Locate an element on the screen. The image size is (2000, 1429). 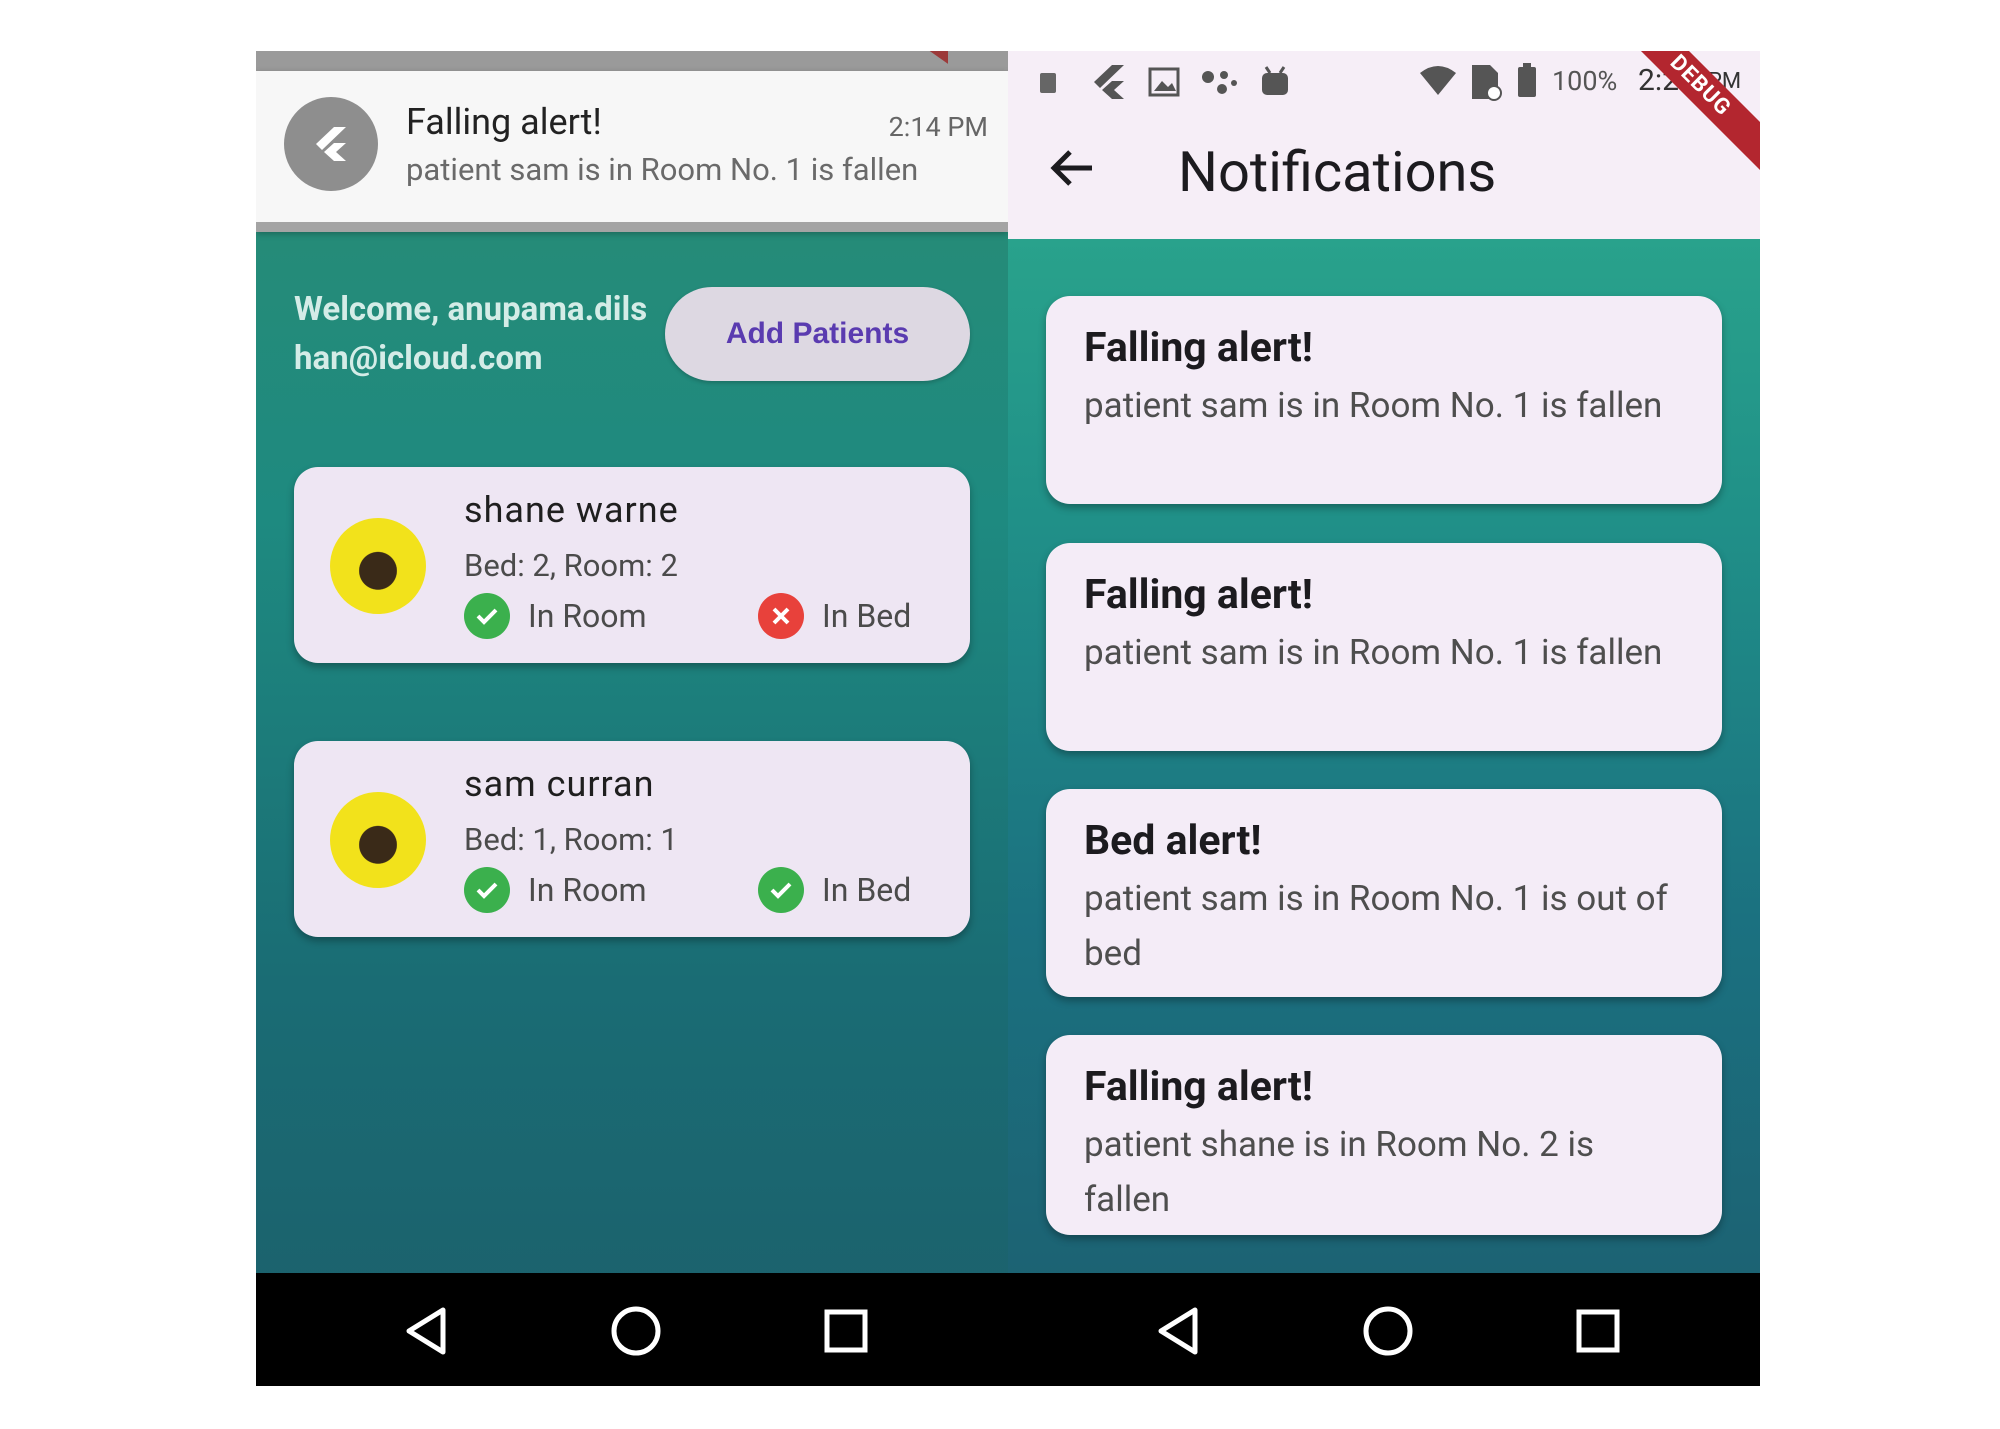
page-title: Notifications is located at coordinates (1337, 172).